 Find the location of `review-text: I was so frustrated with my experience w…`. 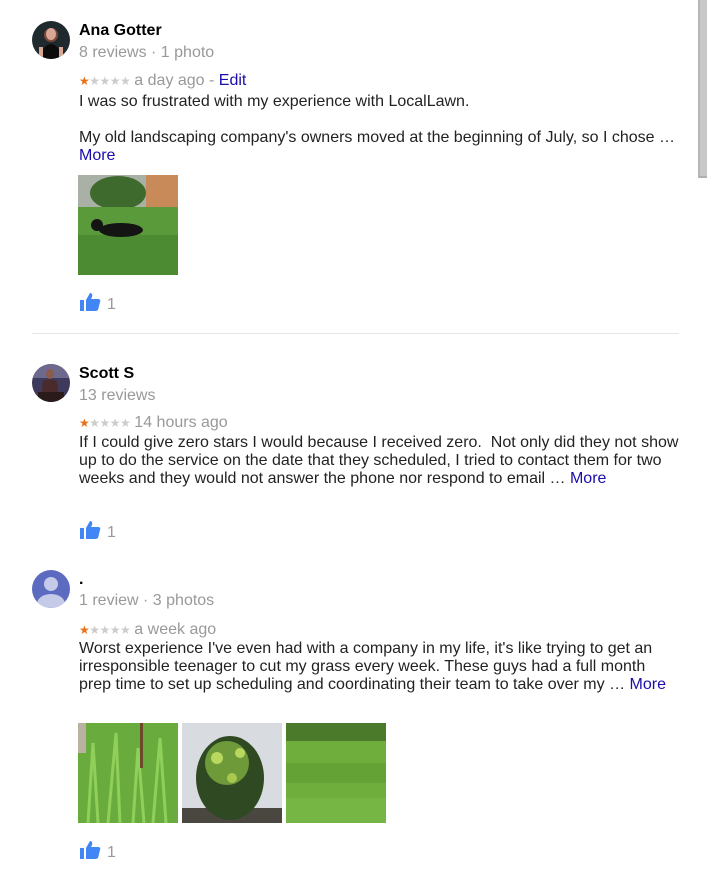

review-text: I was so frustrated with my experience w… is located at coordinates (379, 129).